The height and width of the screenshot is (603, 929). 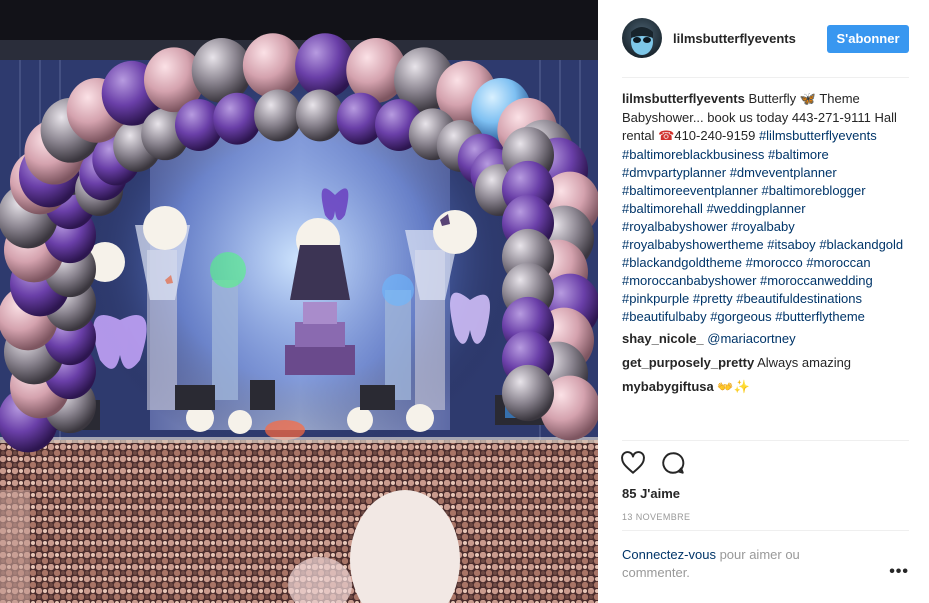 I want to click on author-username: lilmsbutterflyevents, so click(x=734, y=38).